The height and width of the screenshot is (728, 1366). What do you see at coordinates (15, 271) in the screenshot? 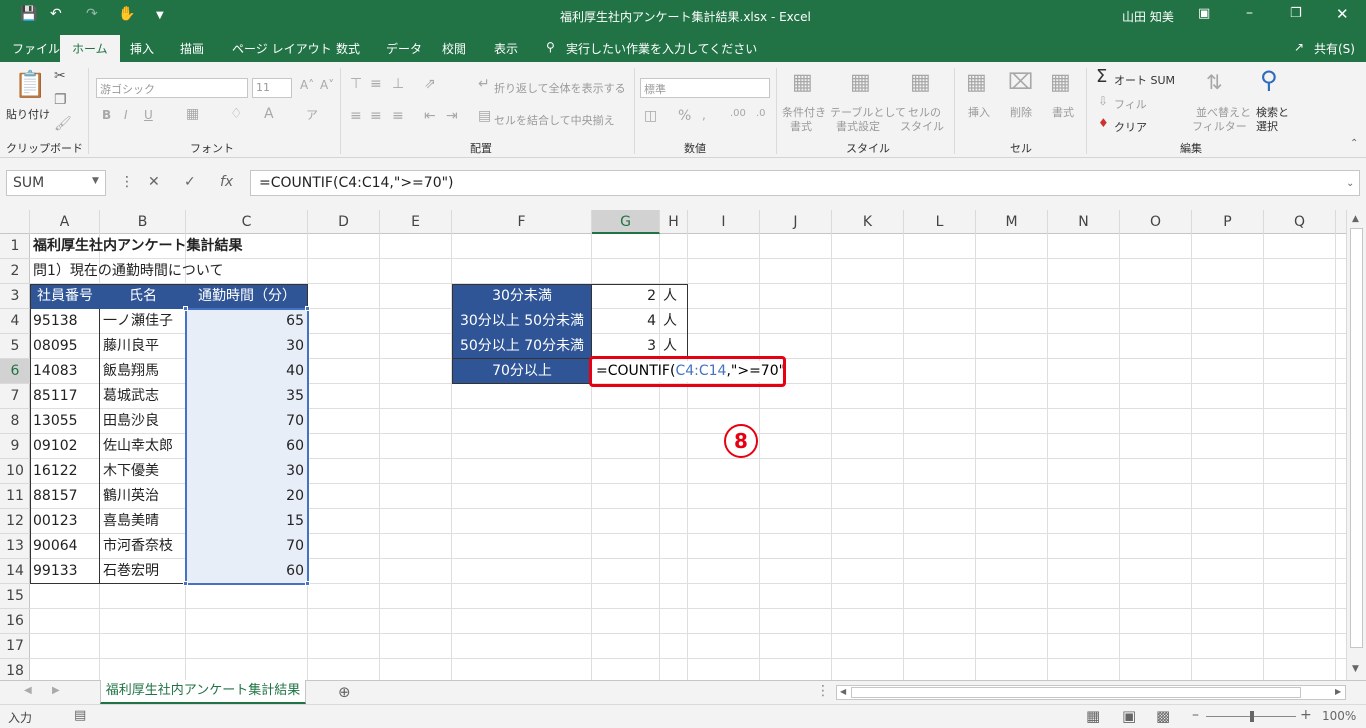
I see `row-header-2: 2` at bounding box center [15, 271].